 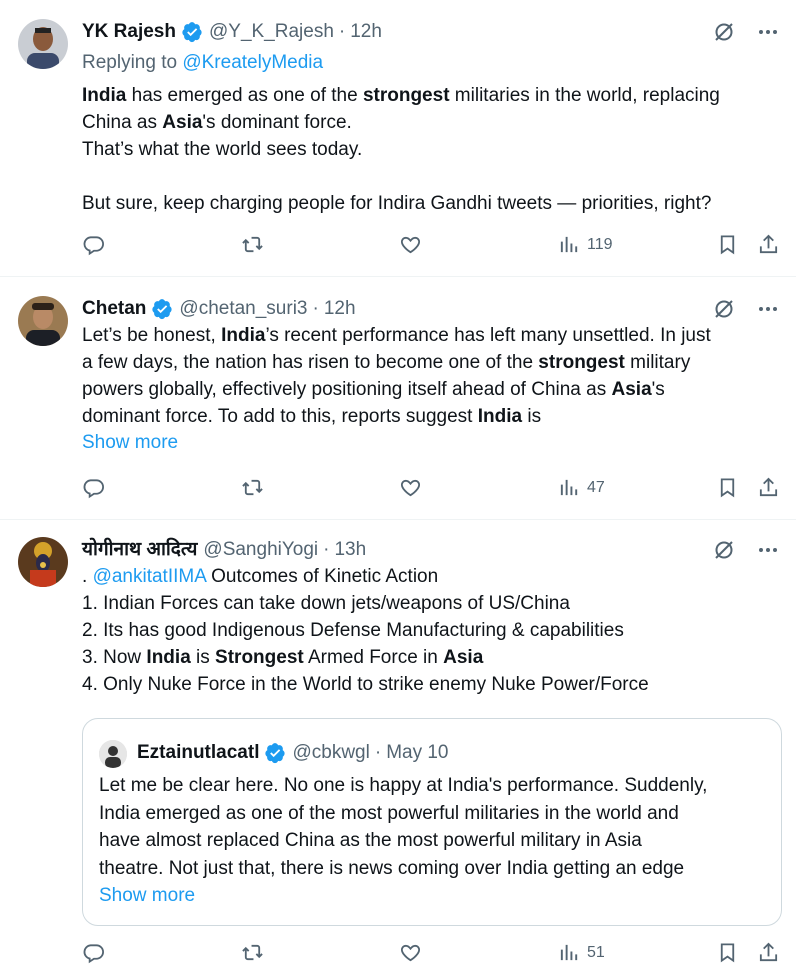 What do you see at coordinates (596, 487) in the screenshot?
I see `view-count: 47` at bounding box center [596, 487].